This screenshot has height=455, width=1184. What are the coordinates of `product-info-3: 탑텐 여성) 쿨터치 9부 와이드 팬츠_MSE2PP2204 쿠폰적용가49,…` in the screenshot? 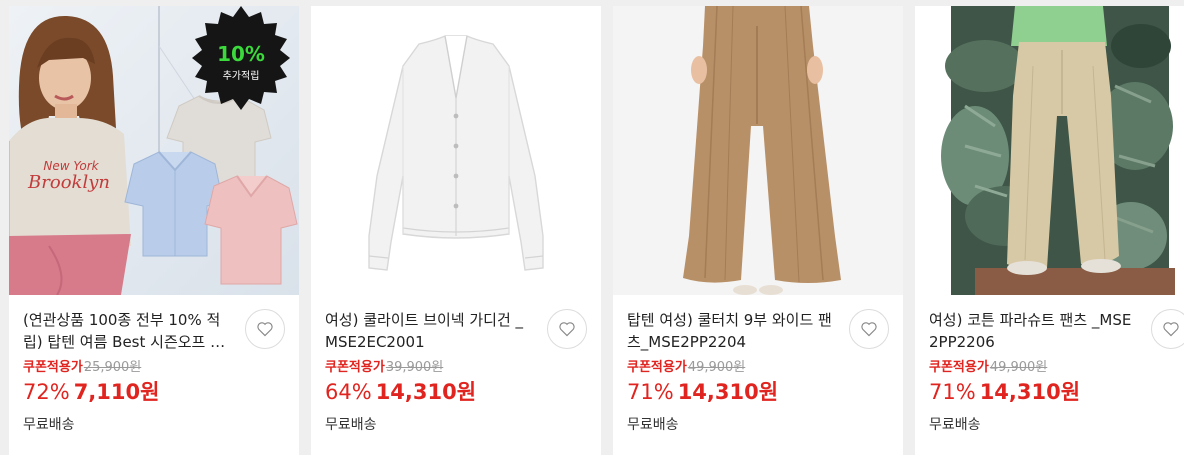 It's located at (758, 375).